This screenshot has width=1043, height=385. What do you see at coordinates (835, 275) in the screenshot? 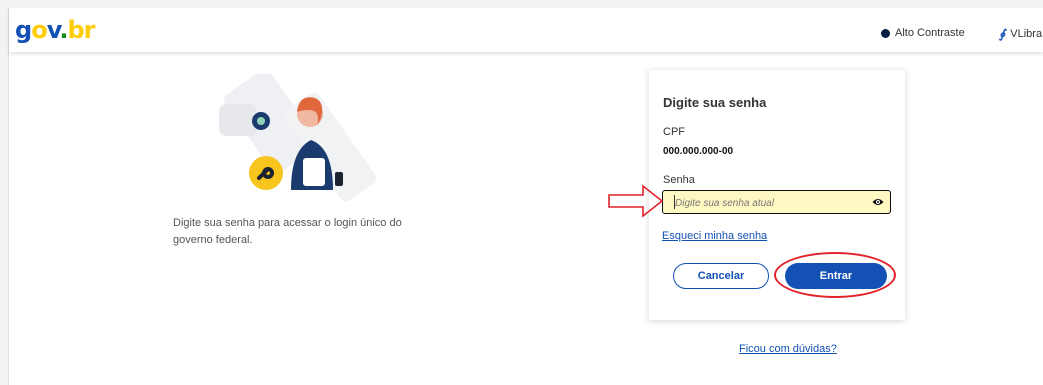
I see `annotation-ring` at bounding box center [835, 275].